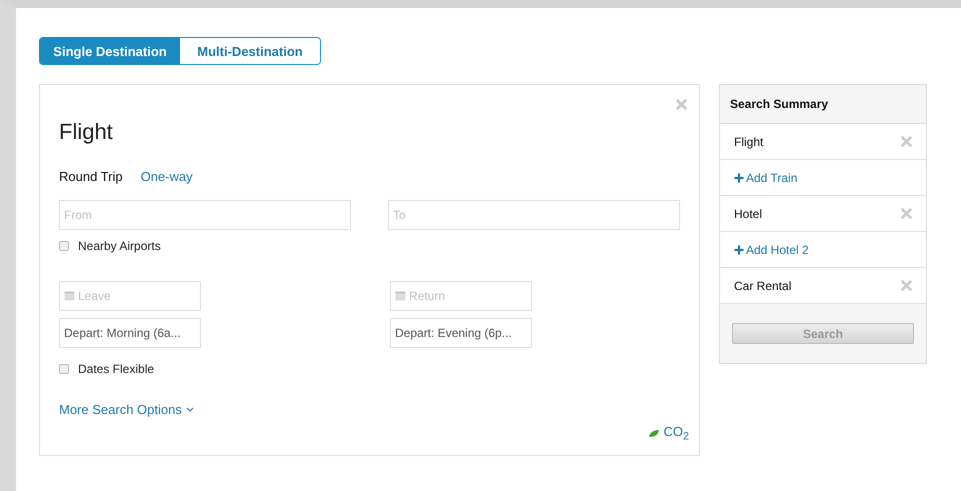 This screenshot has width=961, height=491. I want to click on leave-date-field: Leave, so click(130, 296).